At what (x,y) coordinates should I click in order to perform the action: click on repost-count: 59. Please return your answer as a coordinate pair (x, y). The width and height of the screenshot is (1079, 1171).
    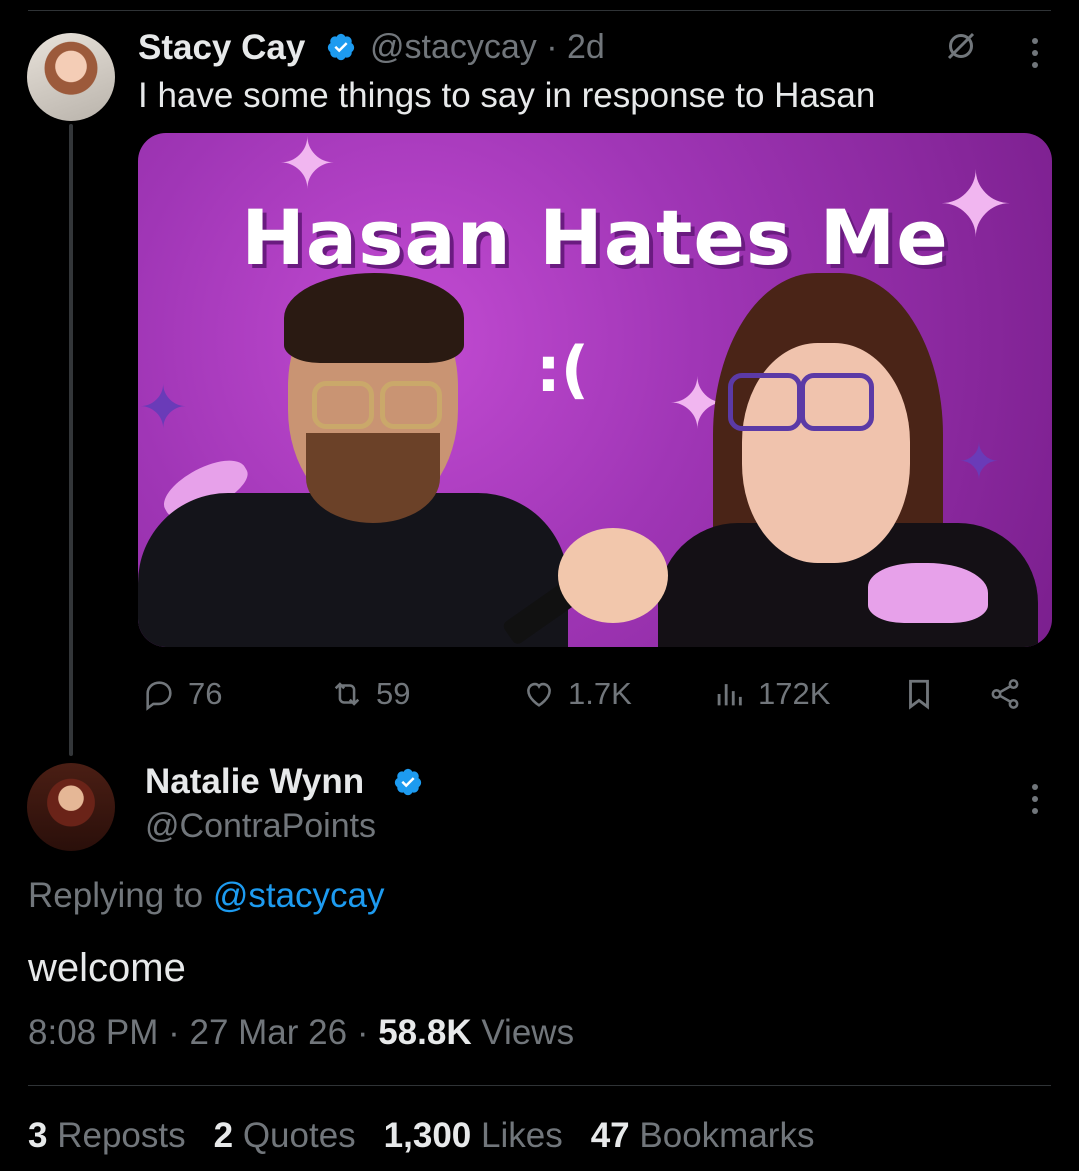
    Looking at the image, I should click on (393, 693).